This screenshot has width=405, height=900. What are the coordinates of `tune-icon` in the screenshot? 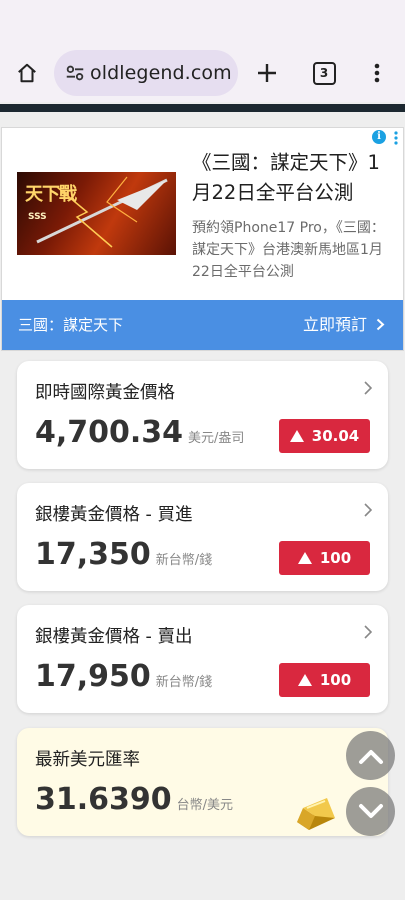 It's located at (75, 73).